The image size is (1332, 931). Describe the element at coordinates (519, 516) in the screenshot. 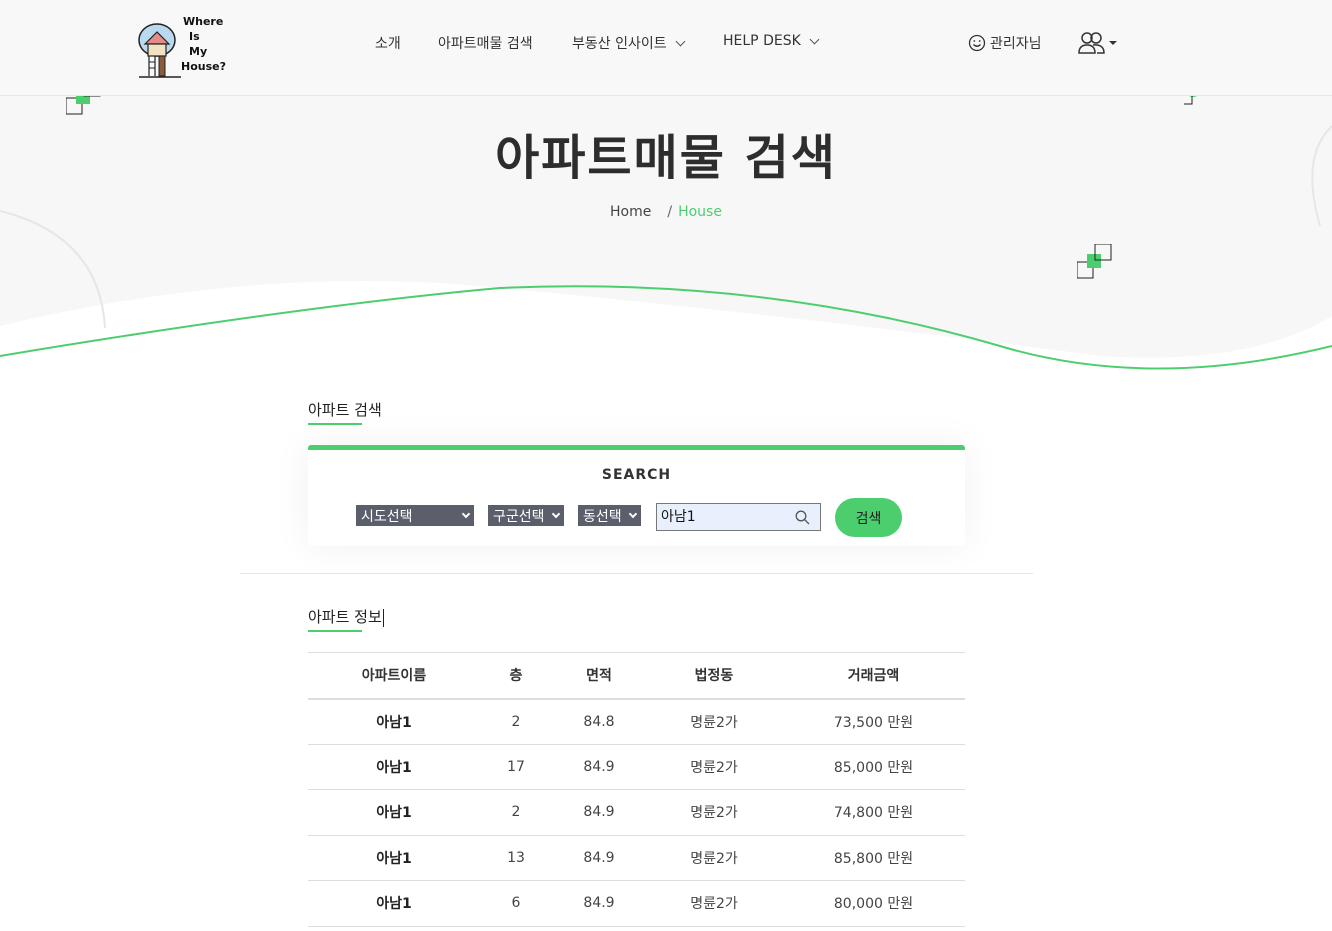

I see `gugun-select-value: 구군선택` at that location.